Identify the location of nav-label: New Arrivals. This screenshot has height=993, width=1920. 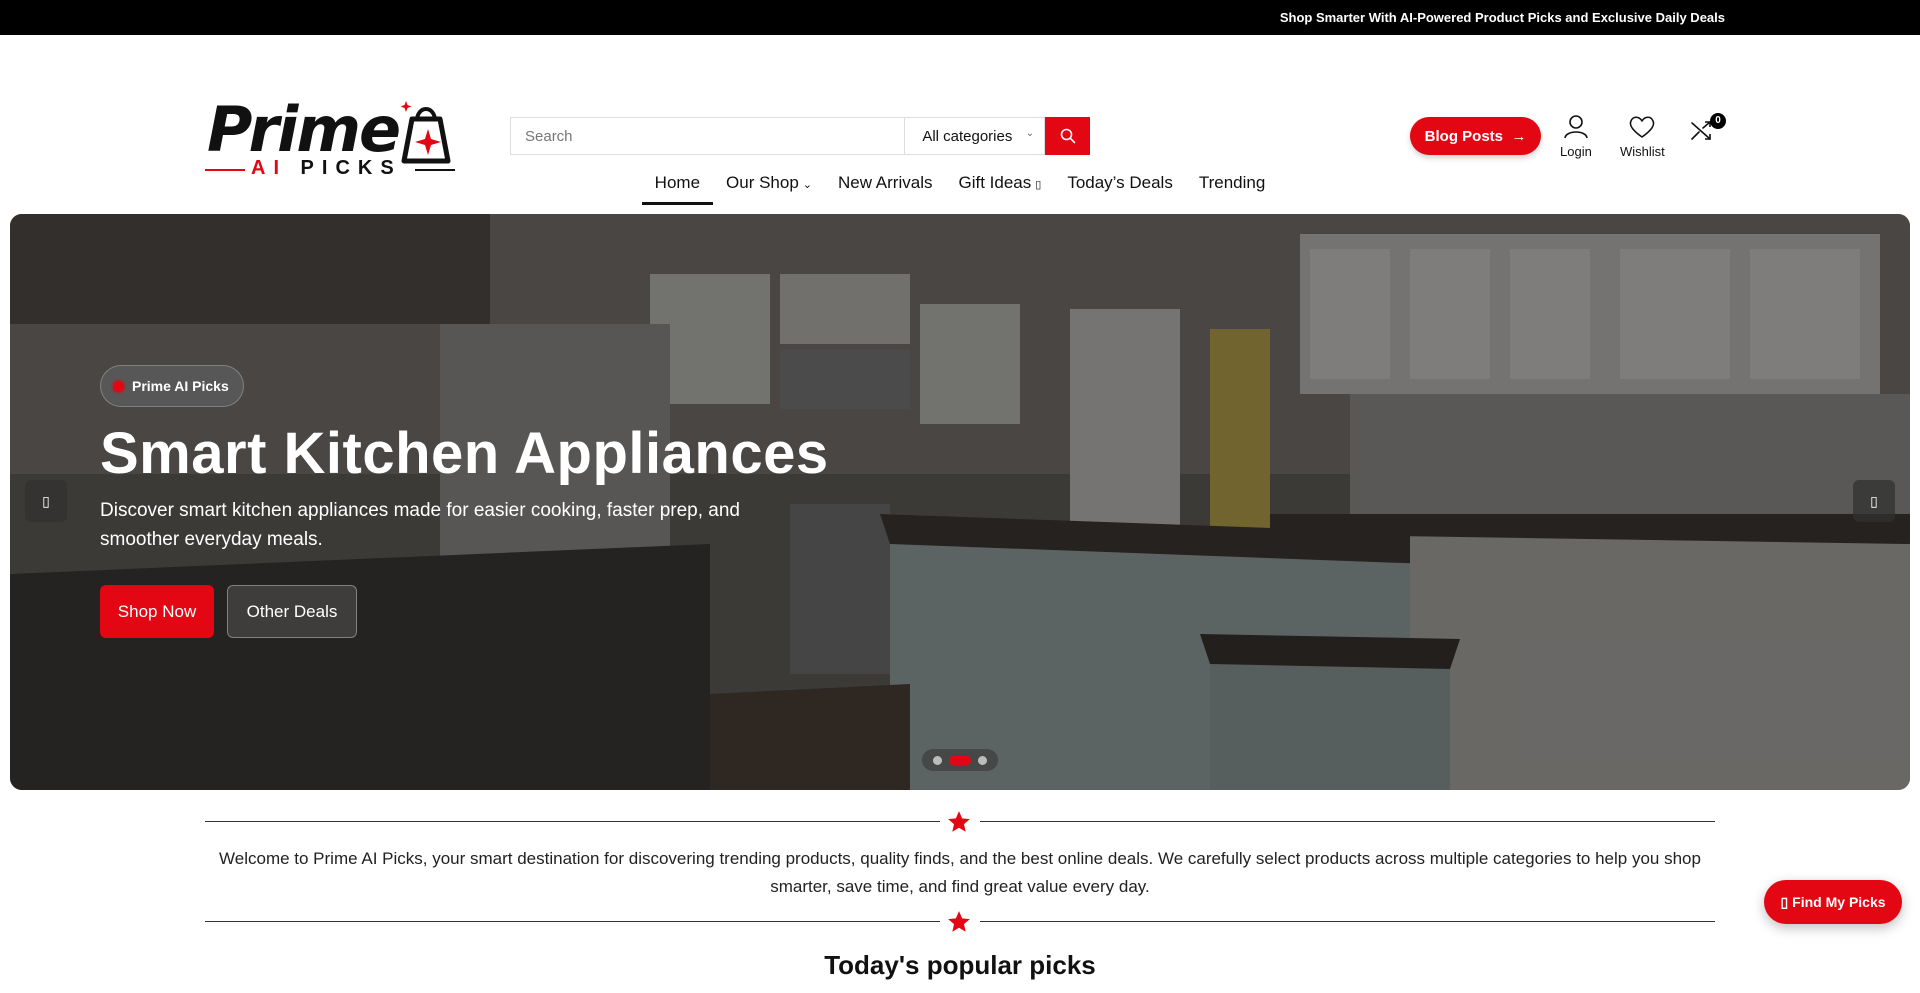
(885, 182).